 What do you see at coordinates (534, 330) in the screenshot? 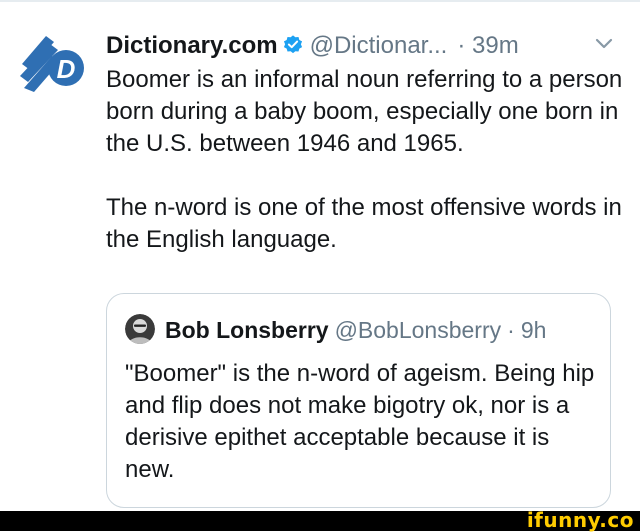
I see `quoted-timestamp: 9h` at bounding box center [534, 330].